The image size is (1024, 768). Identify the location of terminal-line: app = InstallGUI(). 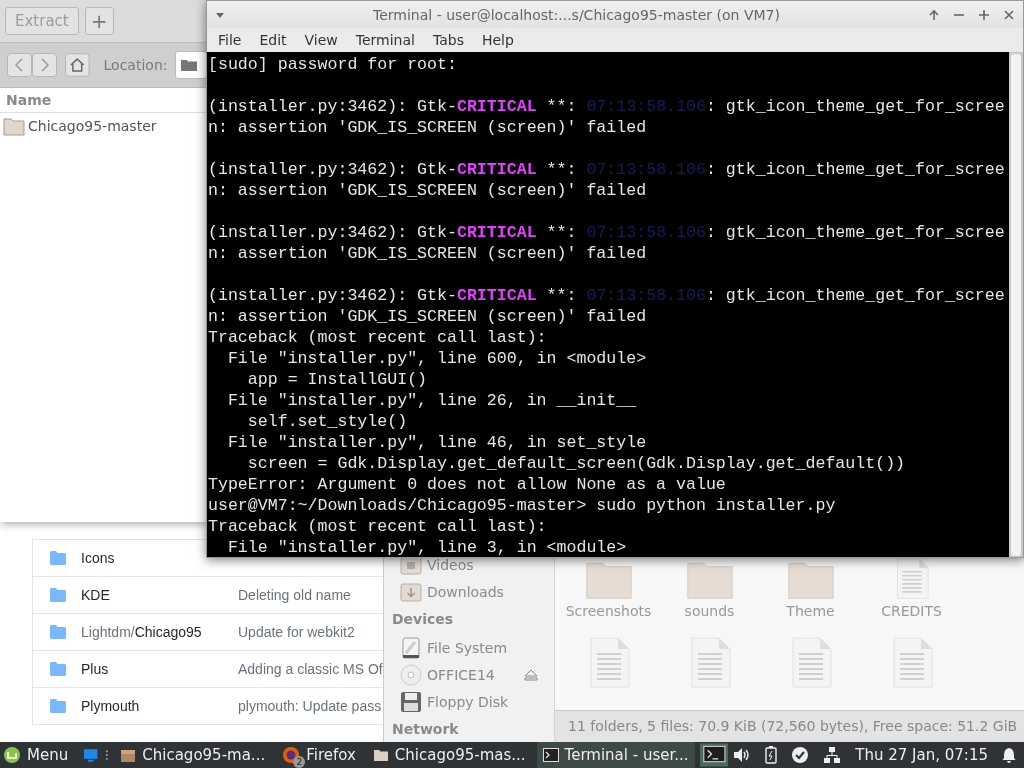
(337, 379).